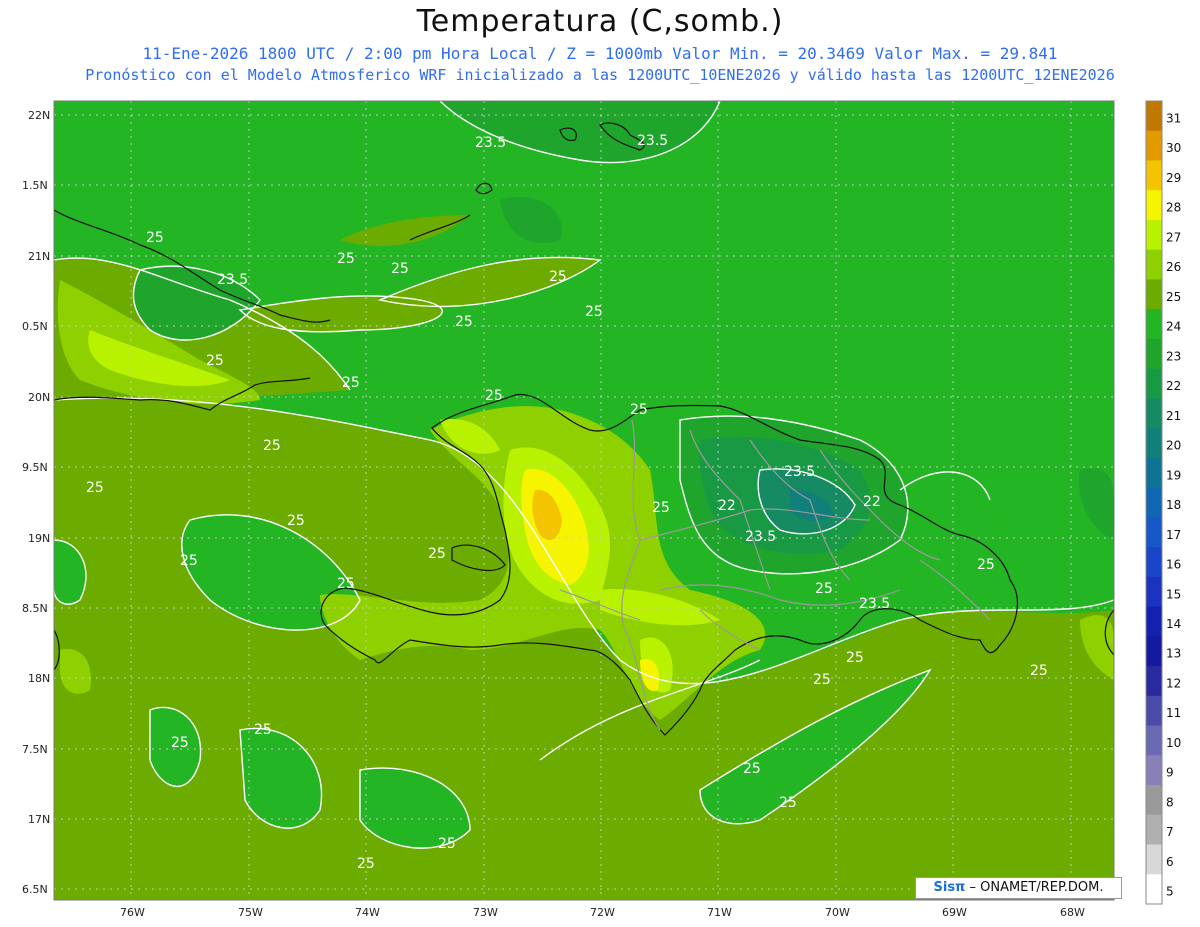  What do you see at coordinates (1173, 446) in the screenshot?
I see `colorbar-label: 20` at bounding box center [1173, 446].